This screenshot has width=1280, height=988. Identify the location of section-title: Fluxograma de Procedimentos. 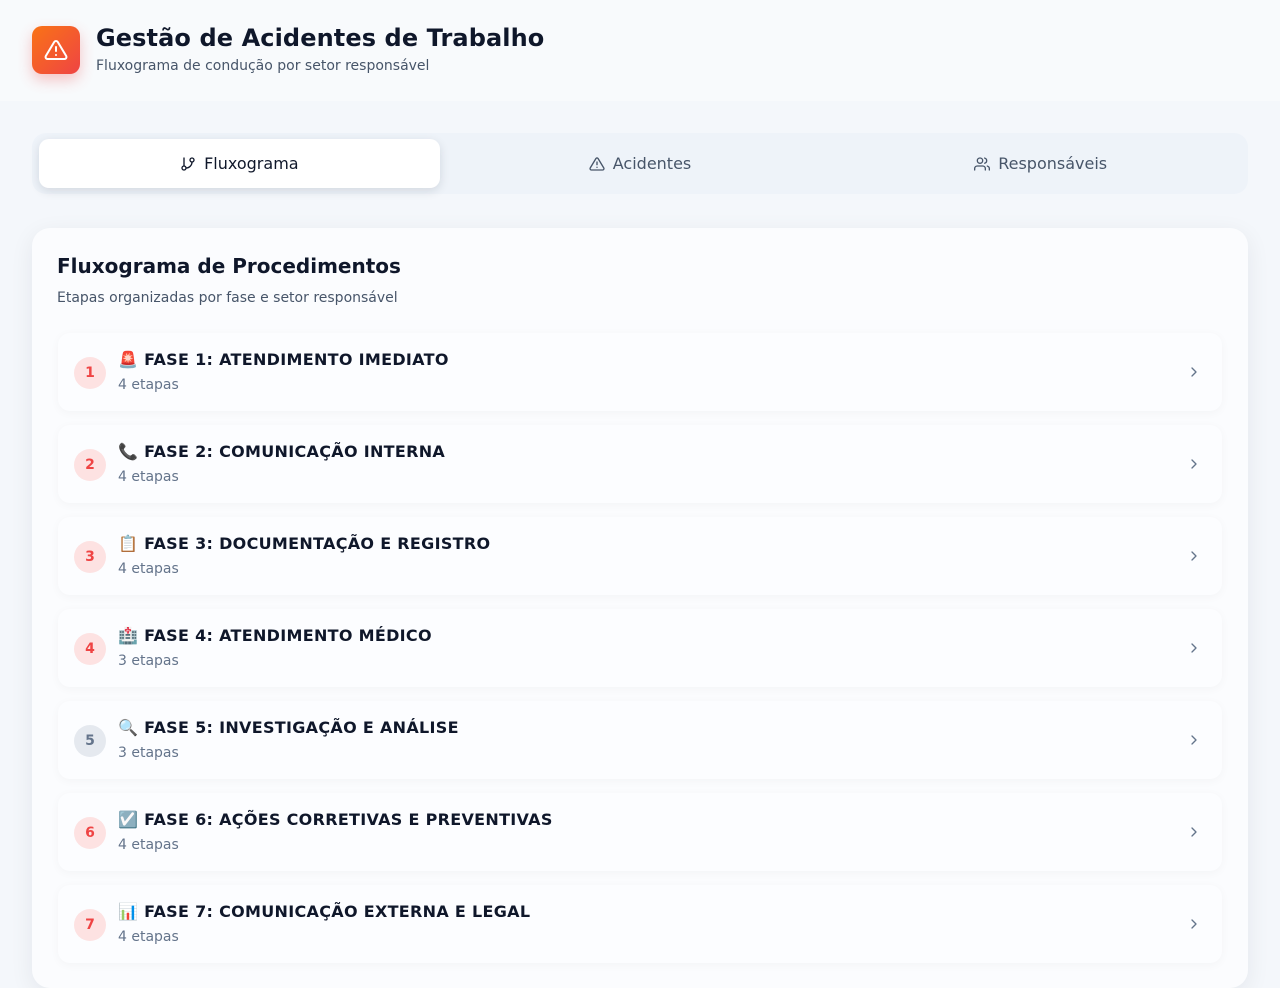
(229, 266).